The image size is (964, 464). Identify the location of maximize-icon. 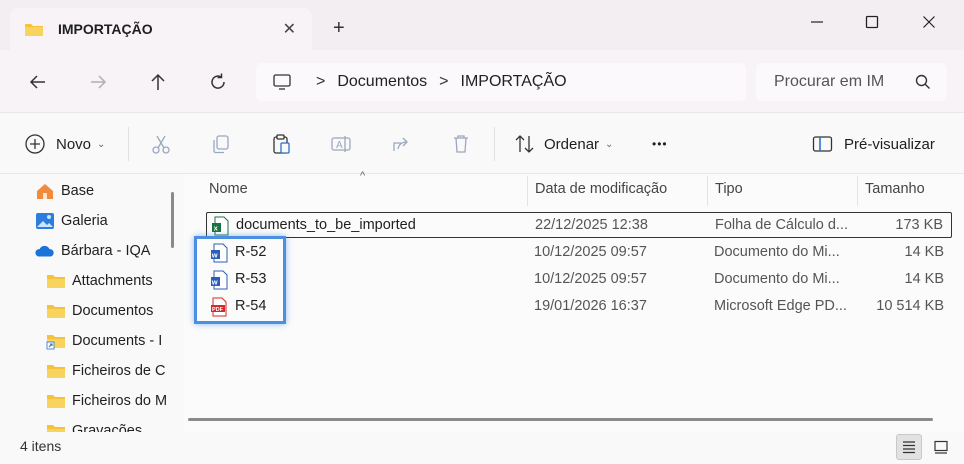
(872, 22).